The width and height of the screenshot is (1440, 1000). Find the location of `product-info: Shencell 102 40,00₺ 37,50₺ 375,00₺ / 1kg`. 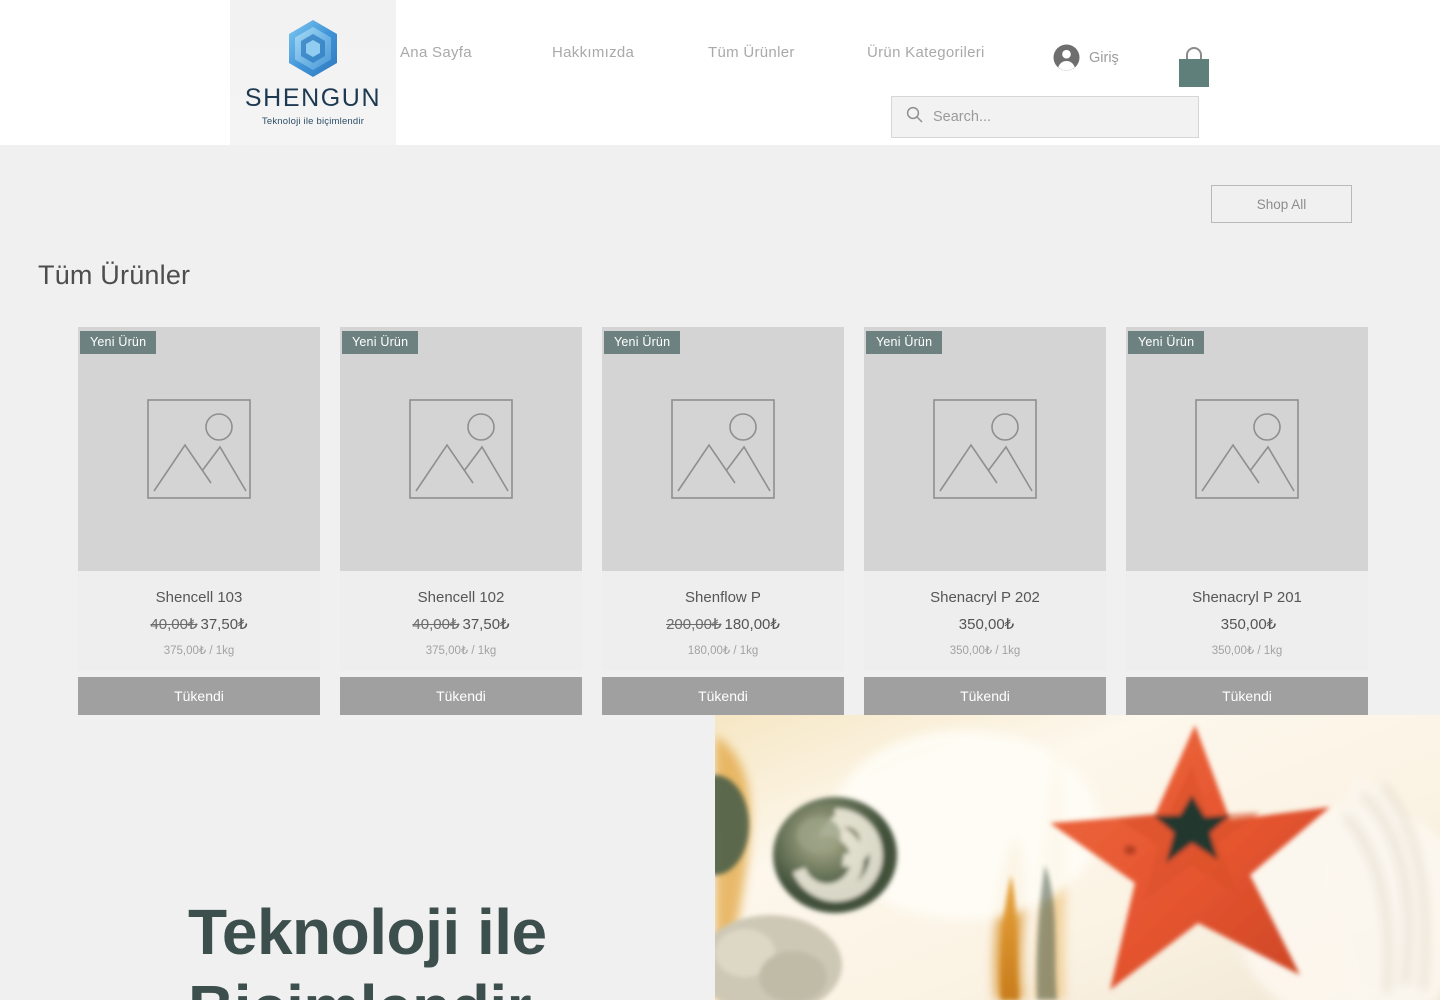

product-info: Shencell 102 40,00₺ 37,50₺ 375,00₺ / 1kg is located at coordinates (461, 621).